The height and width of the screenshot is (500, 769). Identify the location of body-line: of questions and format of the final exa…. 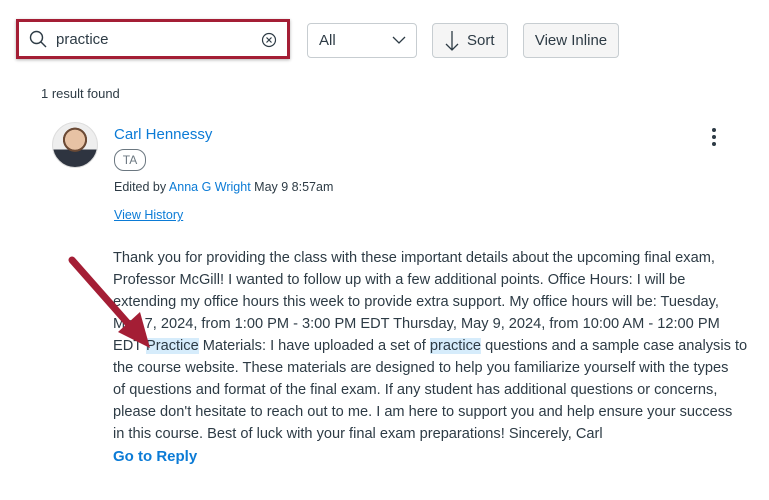
(415, 390).